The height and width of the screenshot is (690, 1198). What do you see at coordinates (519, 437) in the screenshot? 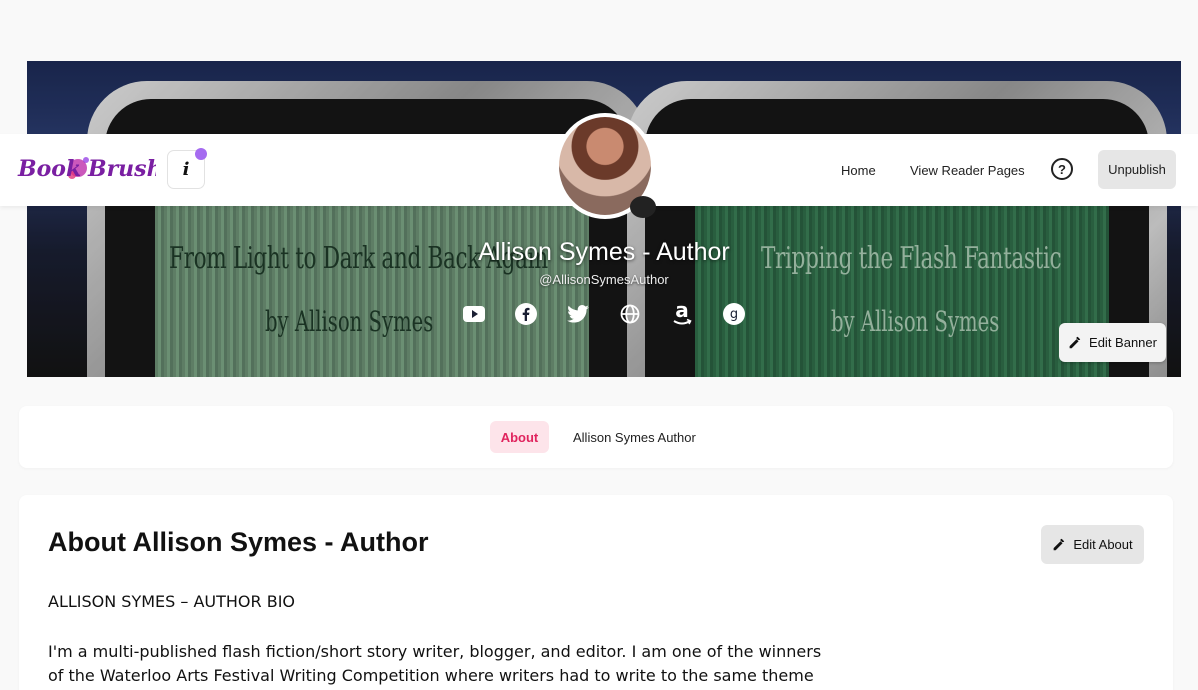
I see `tab-about: About` at bounding box center [519, 437].